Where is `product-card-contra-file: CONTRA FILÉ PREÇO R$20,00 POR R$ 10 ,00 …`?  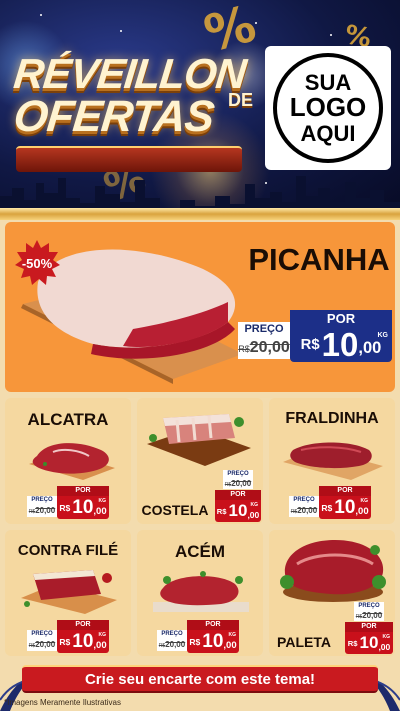
product-card-contra-file: CONTRA FILÉ PREÇO R$20,00 POR R$ 10 ,00 … is located at coordinates (68, 593).